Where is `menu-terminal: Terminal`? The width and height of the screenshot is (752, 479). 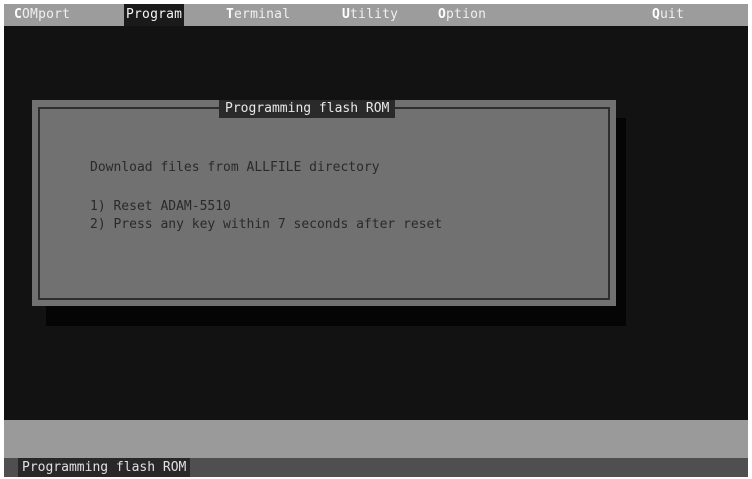
menu-terminal: Terminal is located at coordinates (258, 15).